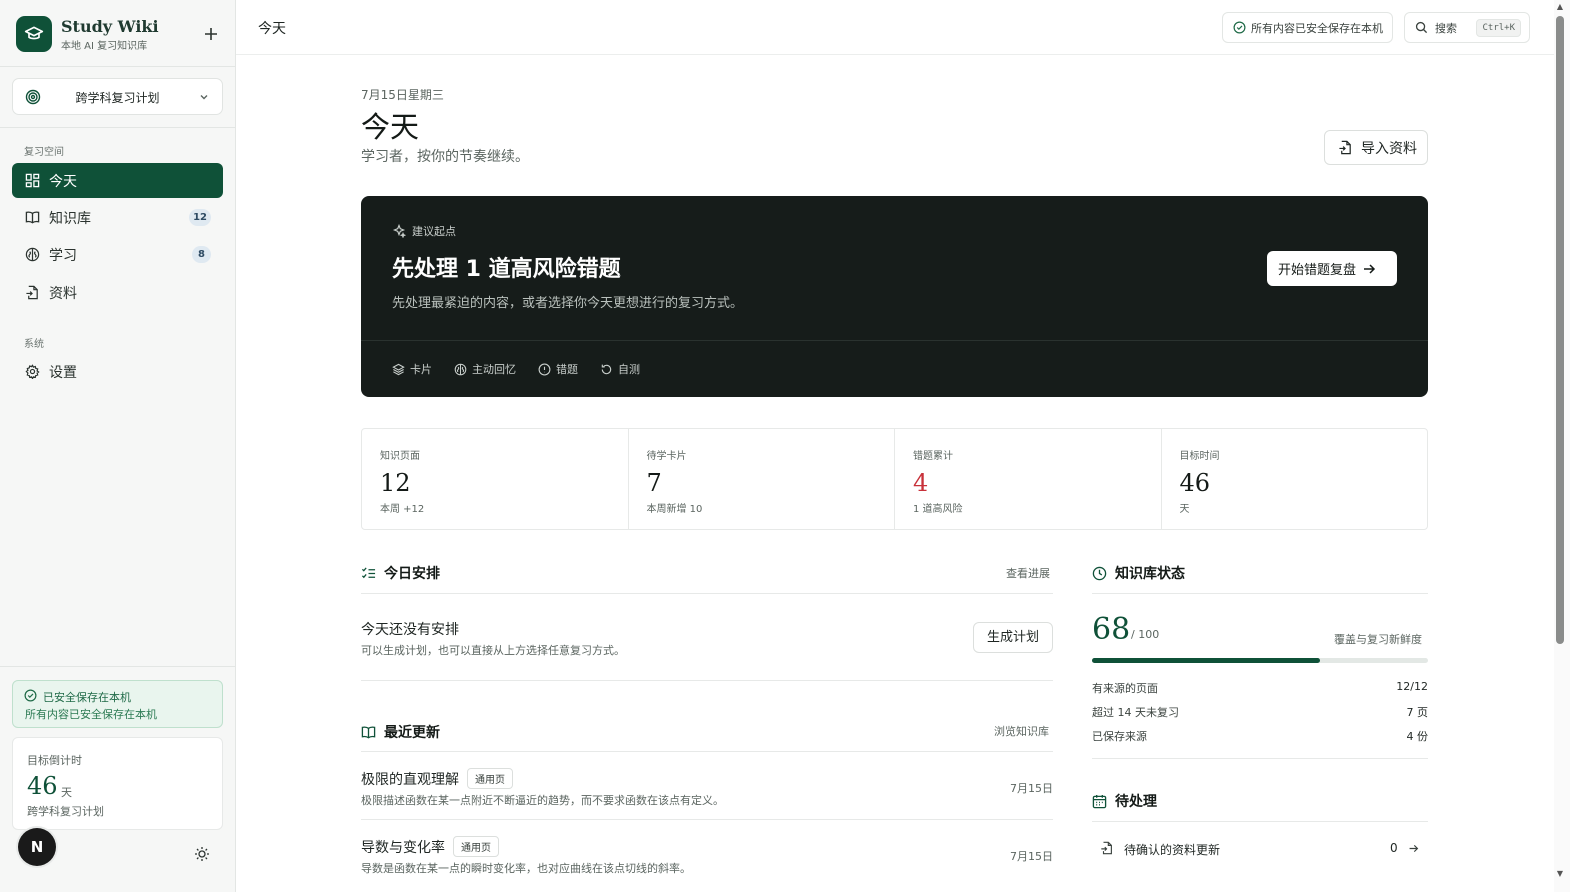 This screenshot has width=1585, height=892. I want to click on kb-progress-bar, so click(1260, 660).